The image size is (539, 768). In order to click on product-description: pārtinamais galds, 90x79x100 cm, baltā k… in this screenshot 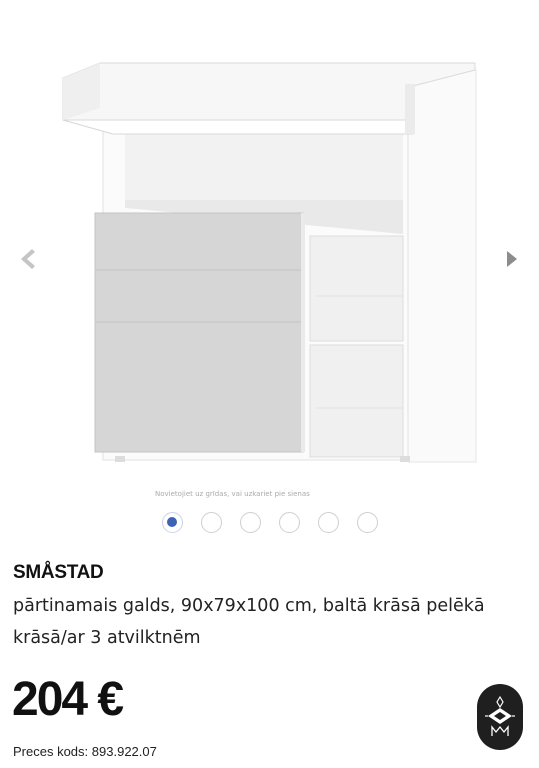, I will do `click(249, 622)`.